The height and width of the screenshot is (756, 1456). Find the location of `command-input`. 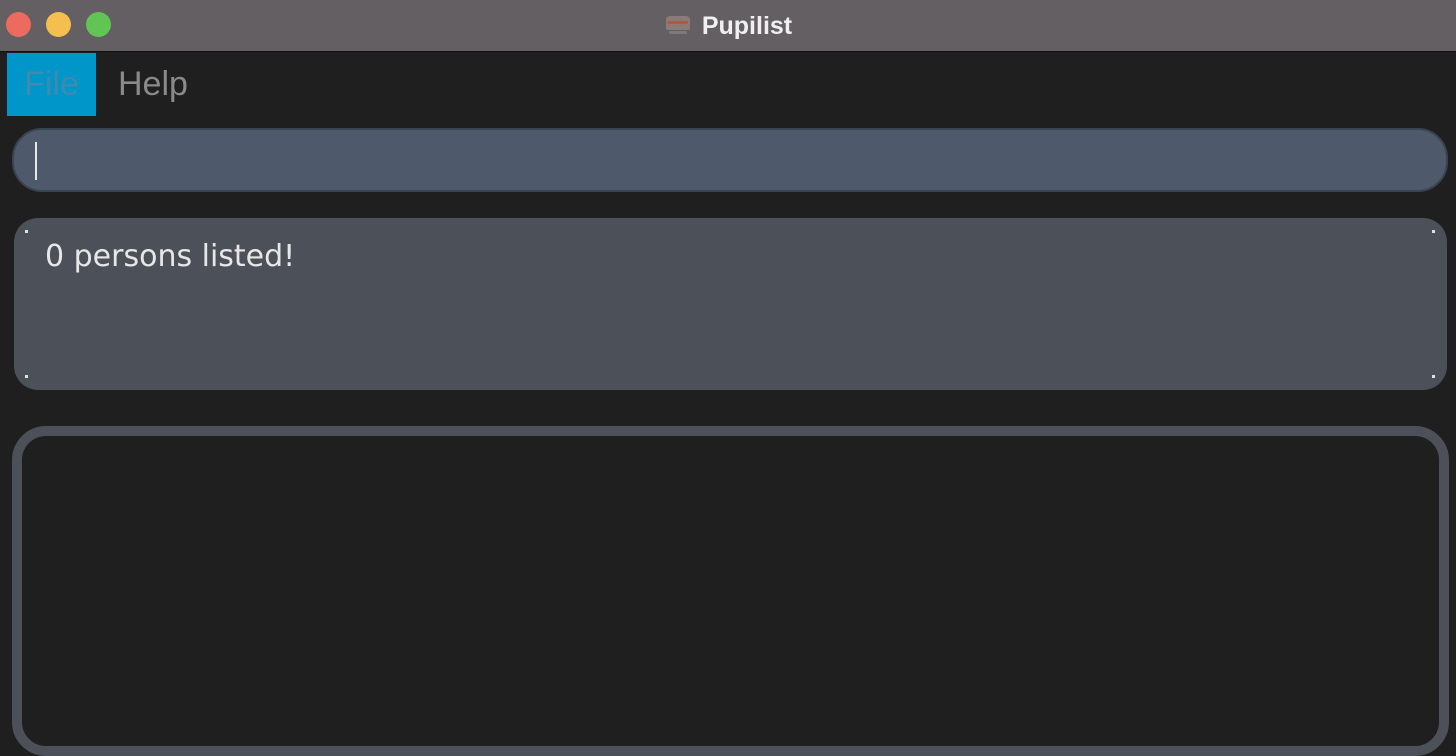

command-input is located at coordinates (733, 160).